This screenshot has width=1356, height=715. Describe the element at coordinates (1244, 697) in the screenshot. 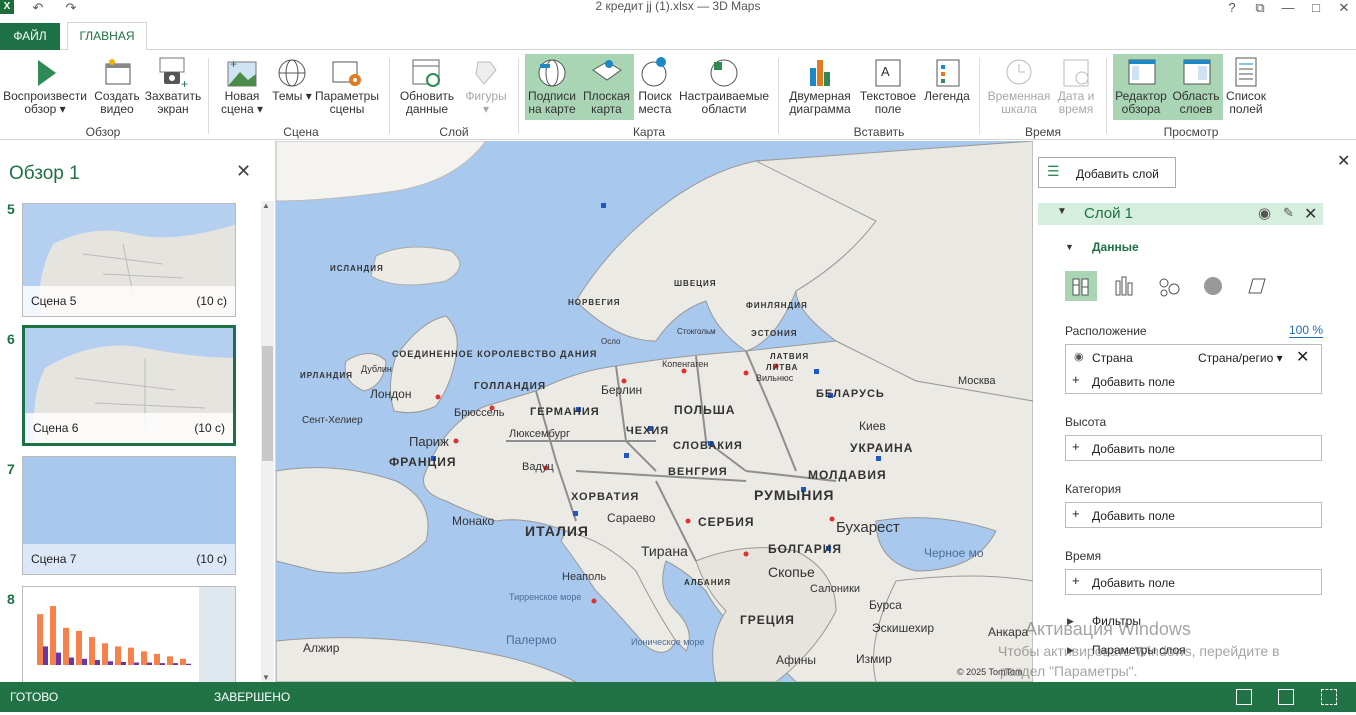

I see `view-normal-icon` at that location.